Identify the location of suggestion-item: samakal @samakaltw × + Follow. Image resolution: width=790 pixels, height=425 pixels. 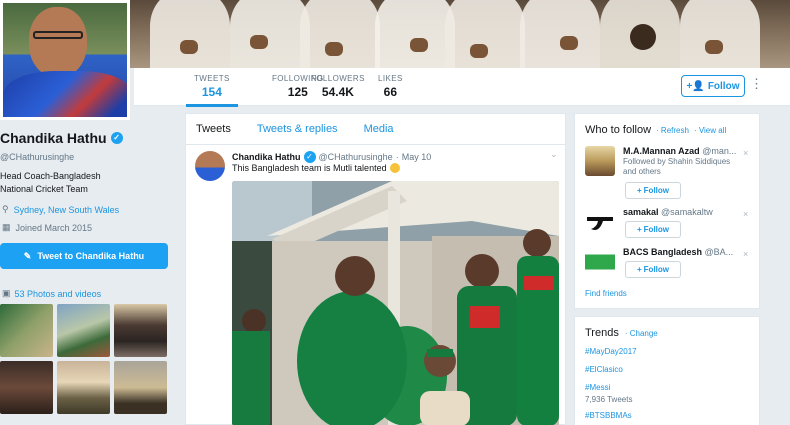
(670, 227).